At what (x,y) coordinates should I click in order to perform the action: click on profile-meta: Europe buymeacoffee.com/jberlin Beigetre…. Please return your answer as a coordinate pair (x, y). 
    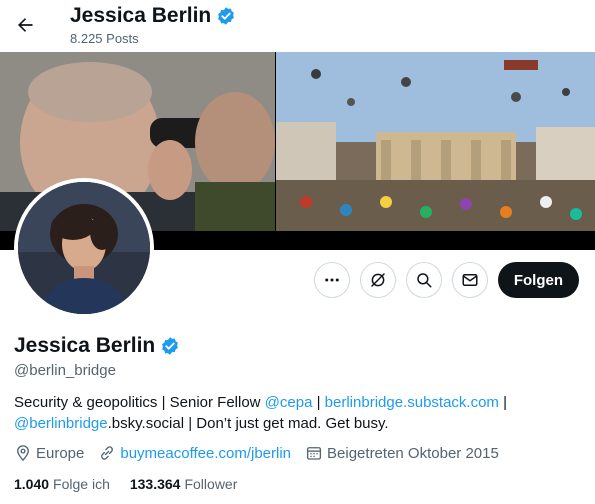
    Looking at the image, I should click on (263, 453).